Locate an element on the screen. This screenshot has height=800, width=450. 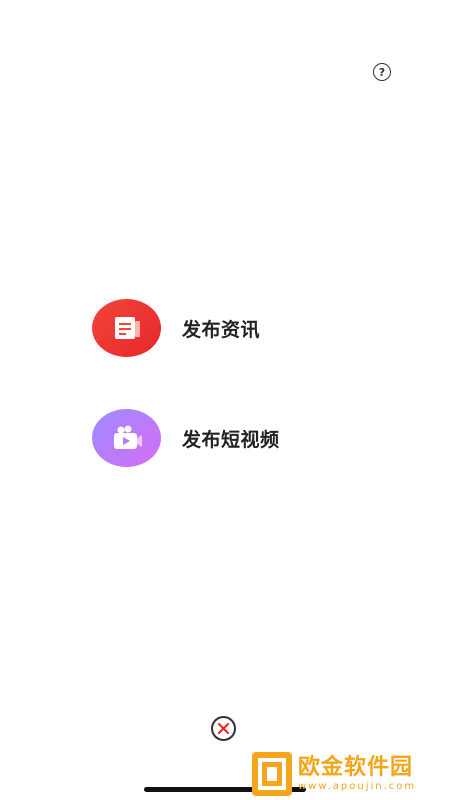
publish-news-label: 发布资讯 is located at coordinates (221, 329).